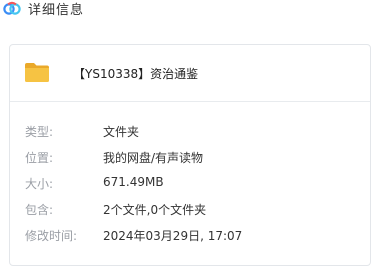  Describe the element at coordinates (39, 184) in the screenshot. I see `size-label: 大小:` at that location.